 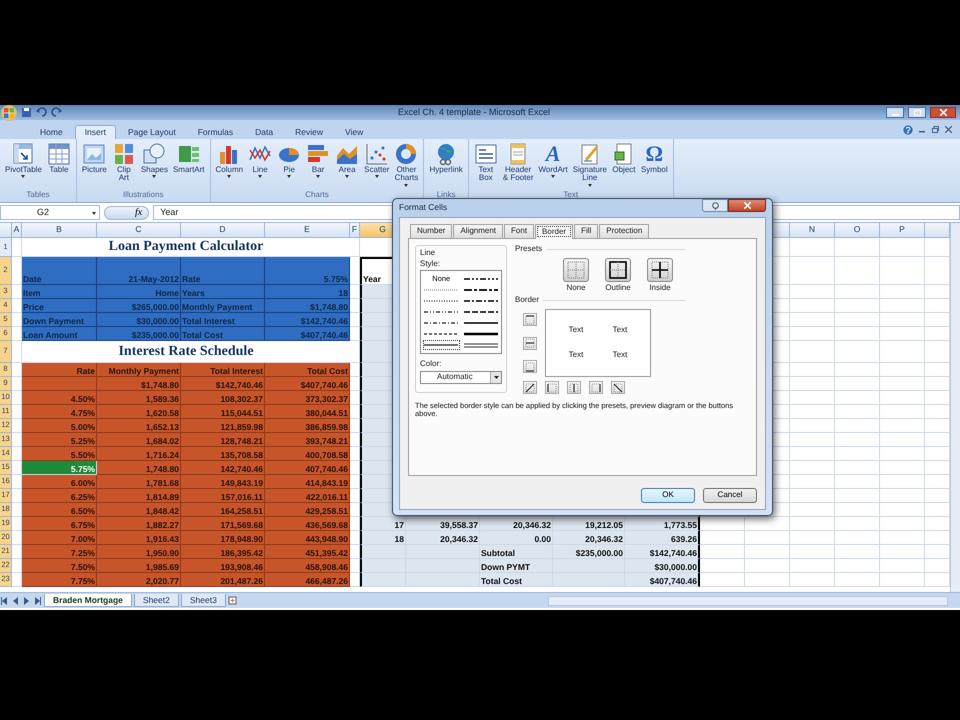 I want to click on table-cell: 142,740.46, so click(x=223, y=468).